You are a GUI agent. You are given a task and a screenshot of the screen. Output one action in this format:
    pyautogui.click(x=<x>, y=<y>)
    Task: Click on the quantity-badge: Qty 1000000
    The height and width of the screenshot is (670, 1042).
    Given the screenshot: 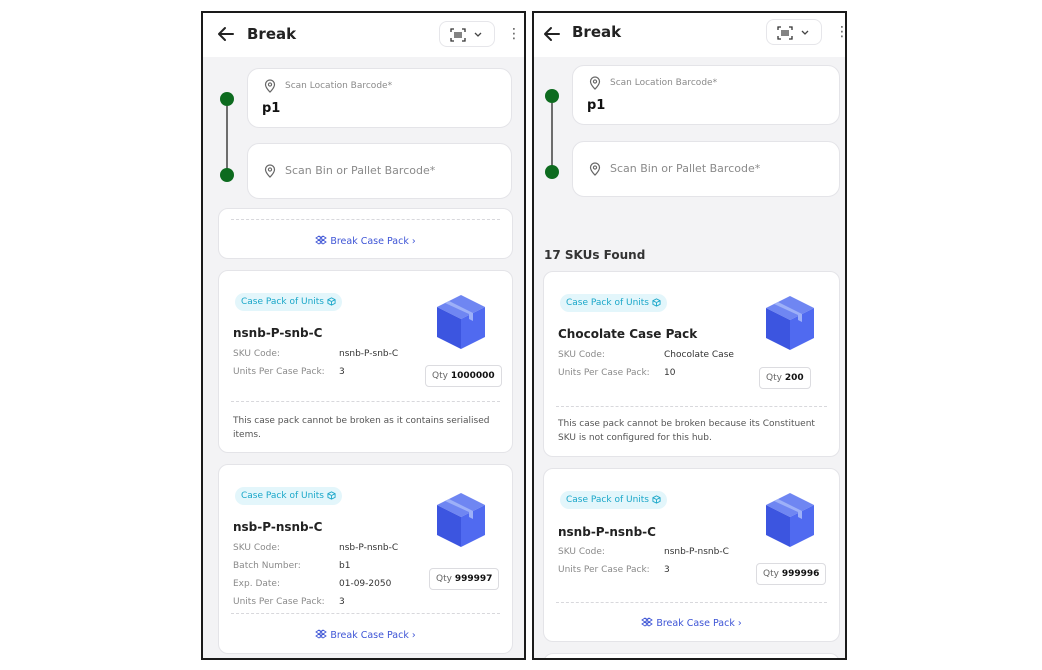 What is the action you would take?
    pyautogui.click(x=463, y=376)
    